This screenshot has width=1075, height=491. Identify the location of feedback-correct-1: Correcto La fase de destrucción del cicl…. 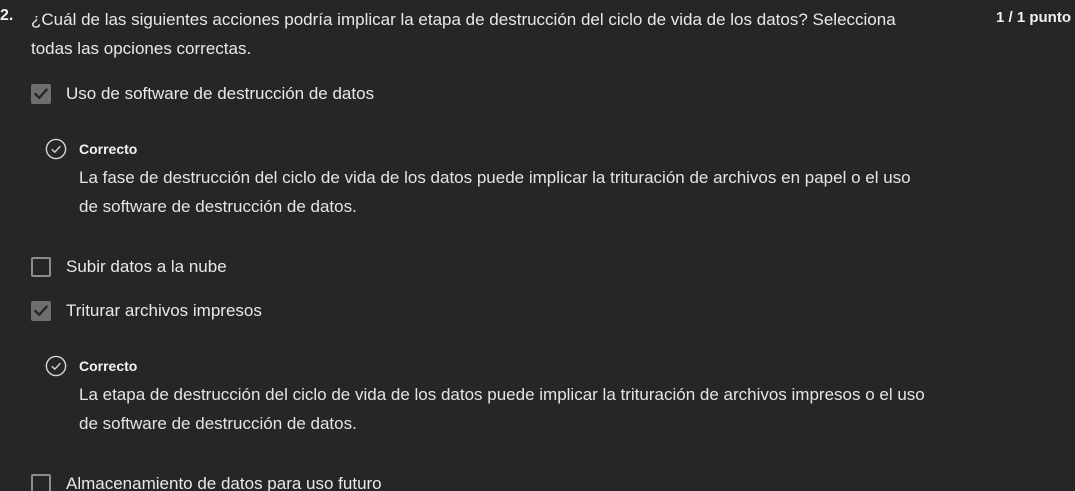
(485, 179).